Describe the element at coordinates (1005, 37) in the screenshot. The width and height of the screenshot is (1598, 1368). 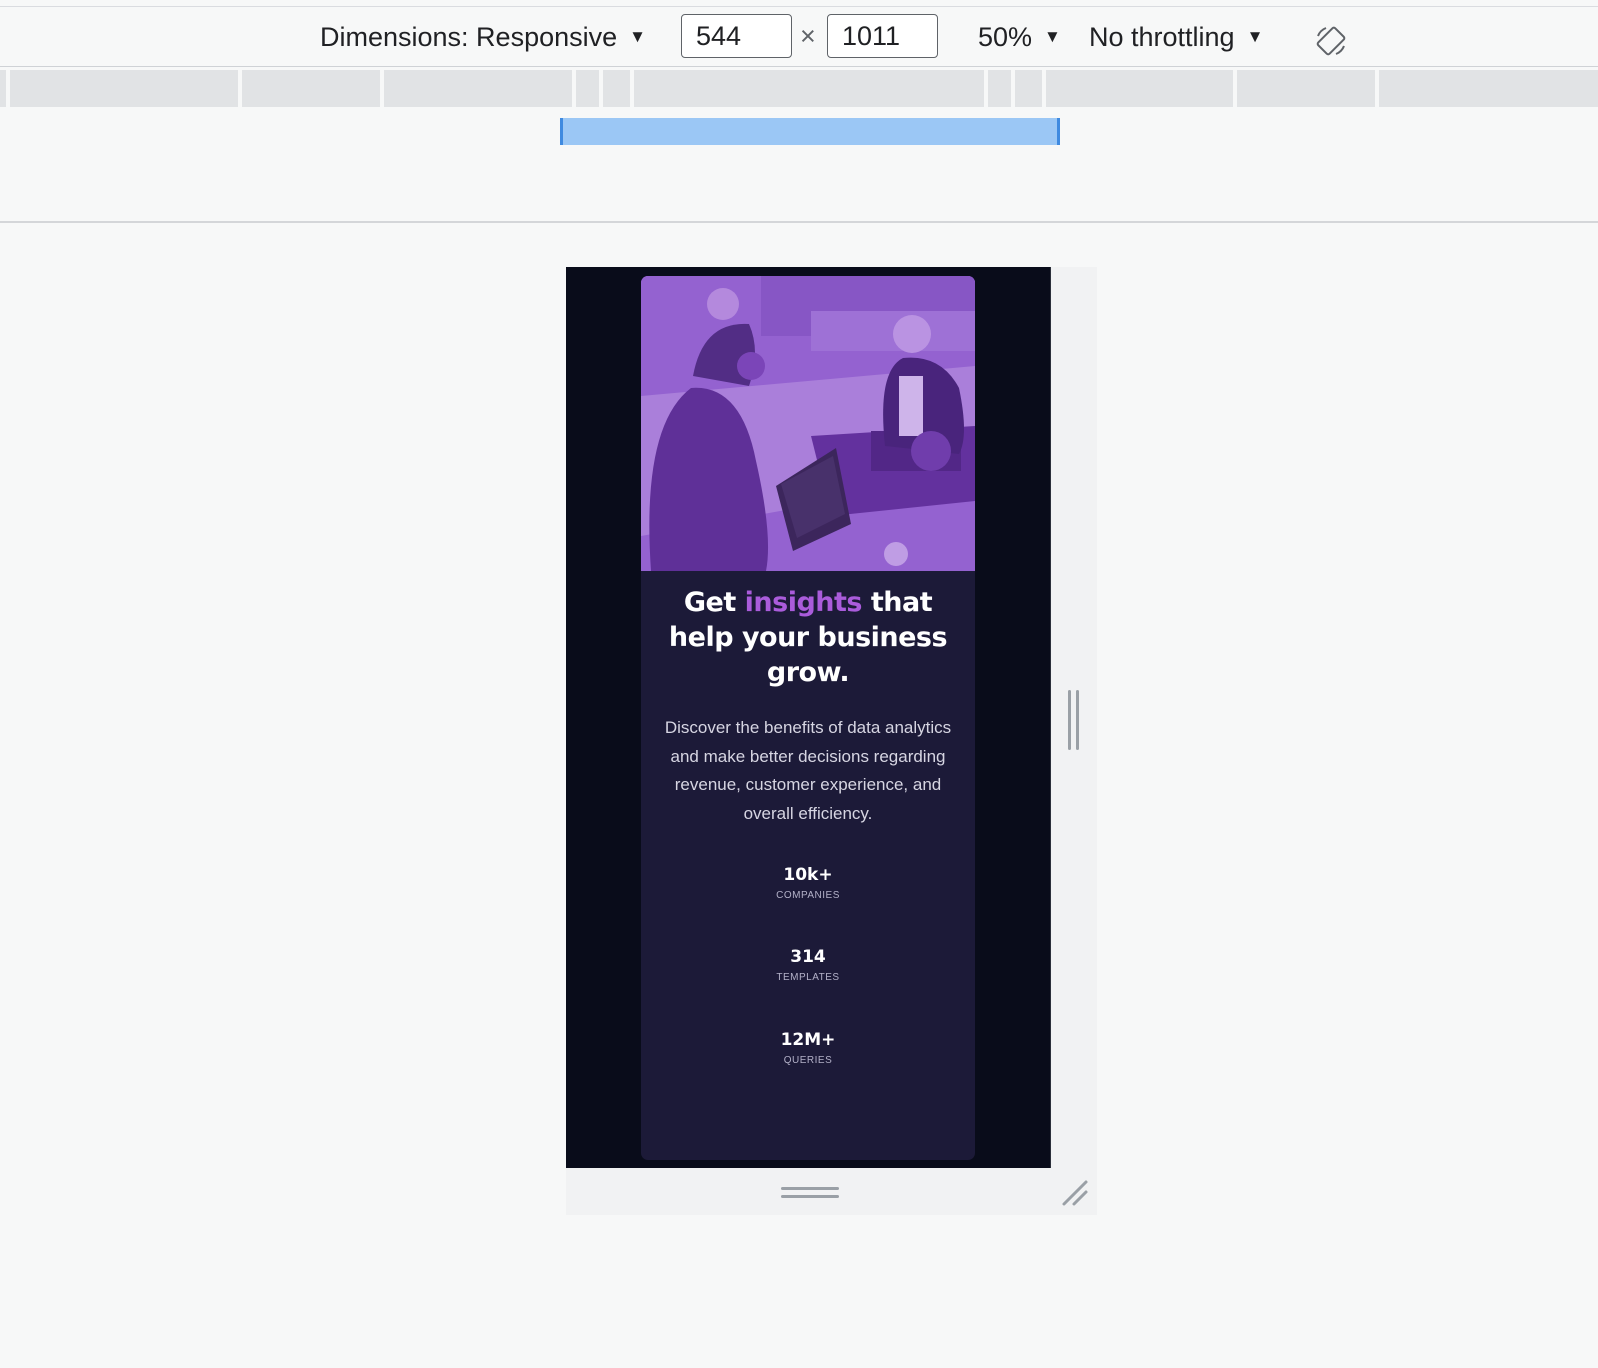
I see `zoom-label: 50%` at that location.